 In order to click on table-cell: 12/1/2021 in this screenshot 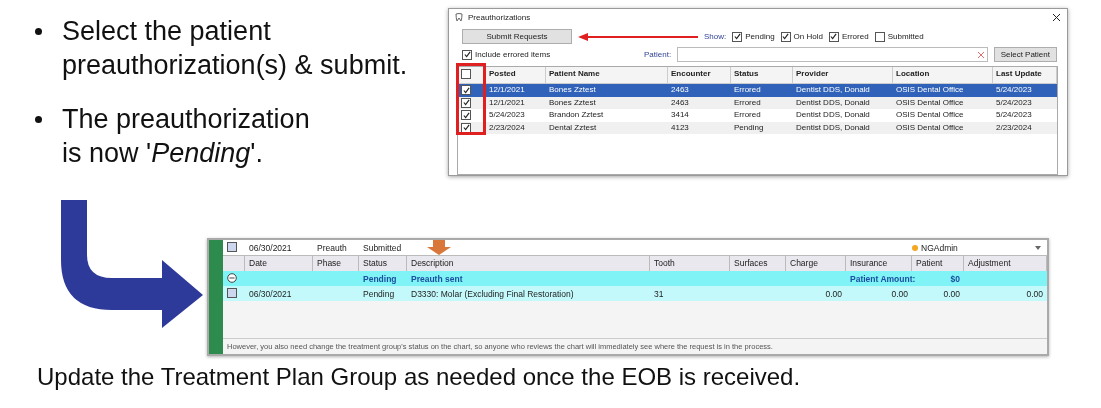, I will do `click(516, 90)`.